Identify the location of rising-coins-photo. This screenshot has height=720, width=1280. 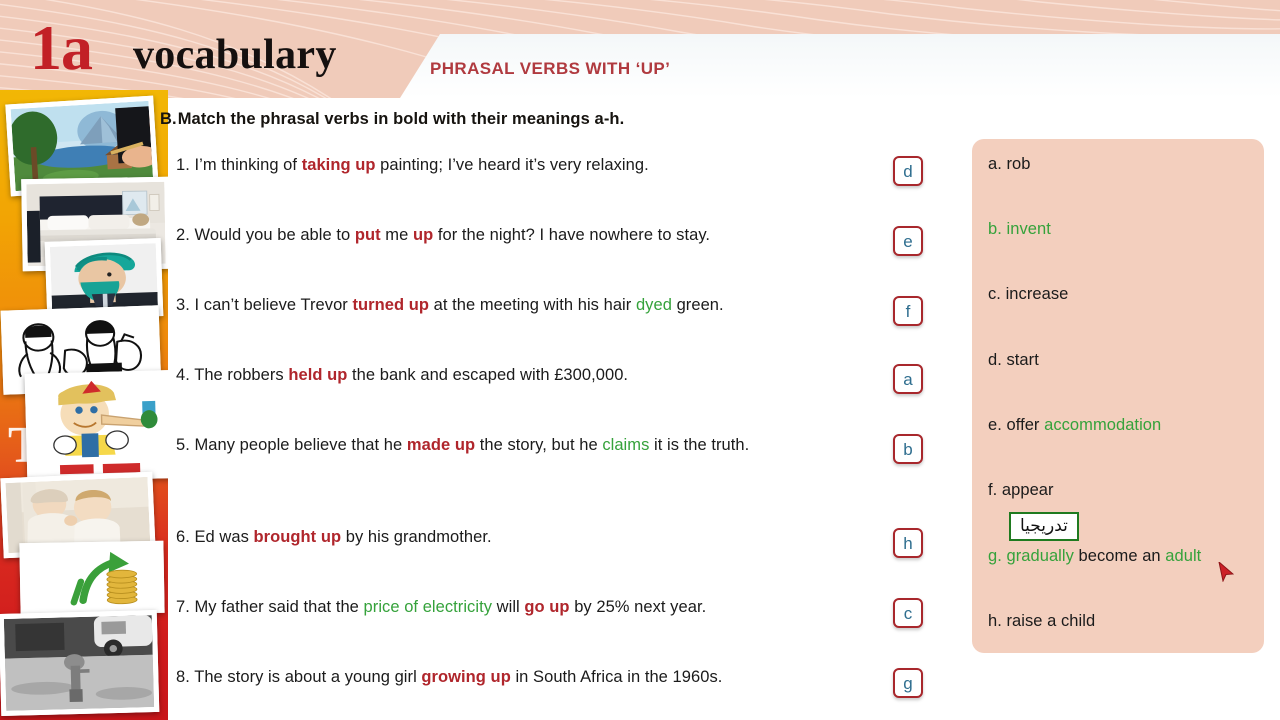
(92, 578).